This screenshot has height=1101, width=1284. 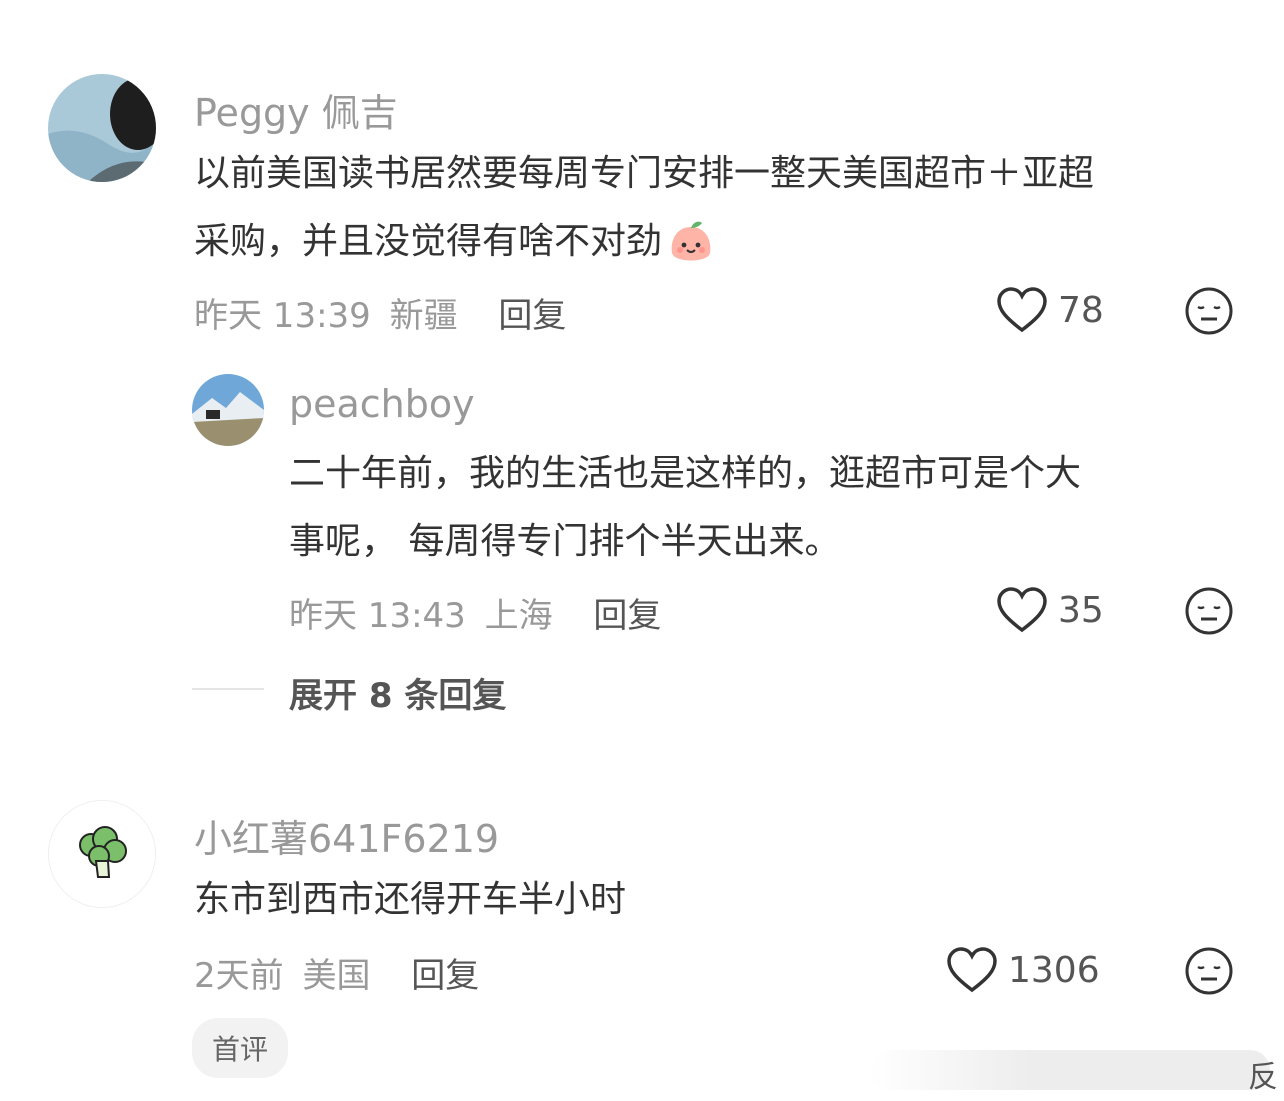 What do you see at coordinates (397, 692) in the screenshot?
I see `expand-replies-button: 展开 8 条回复` at bounding box center [397, 692].